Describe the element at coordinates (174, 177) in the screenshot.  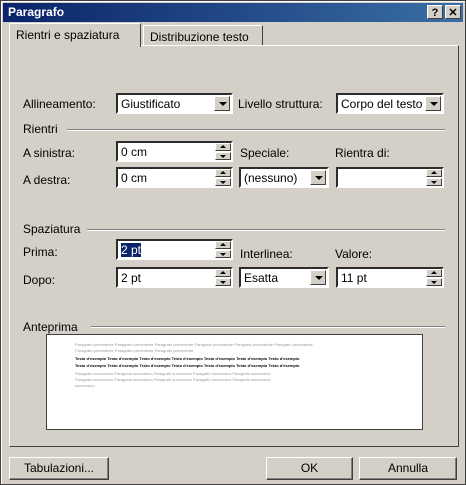
I see `indent-right-field: 0 cm` at that location.